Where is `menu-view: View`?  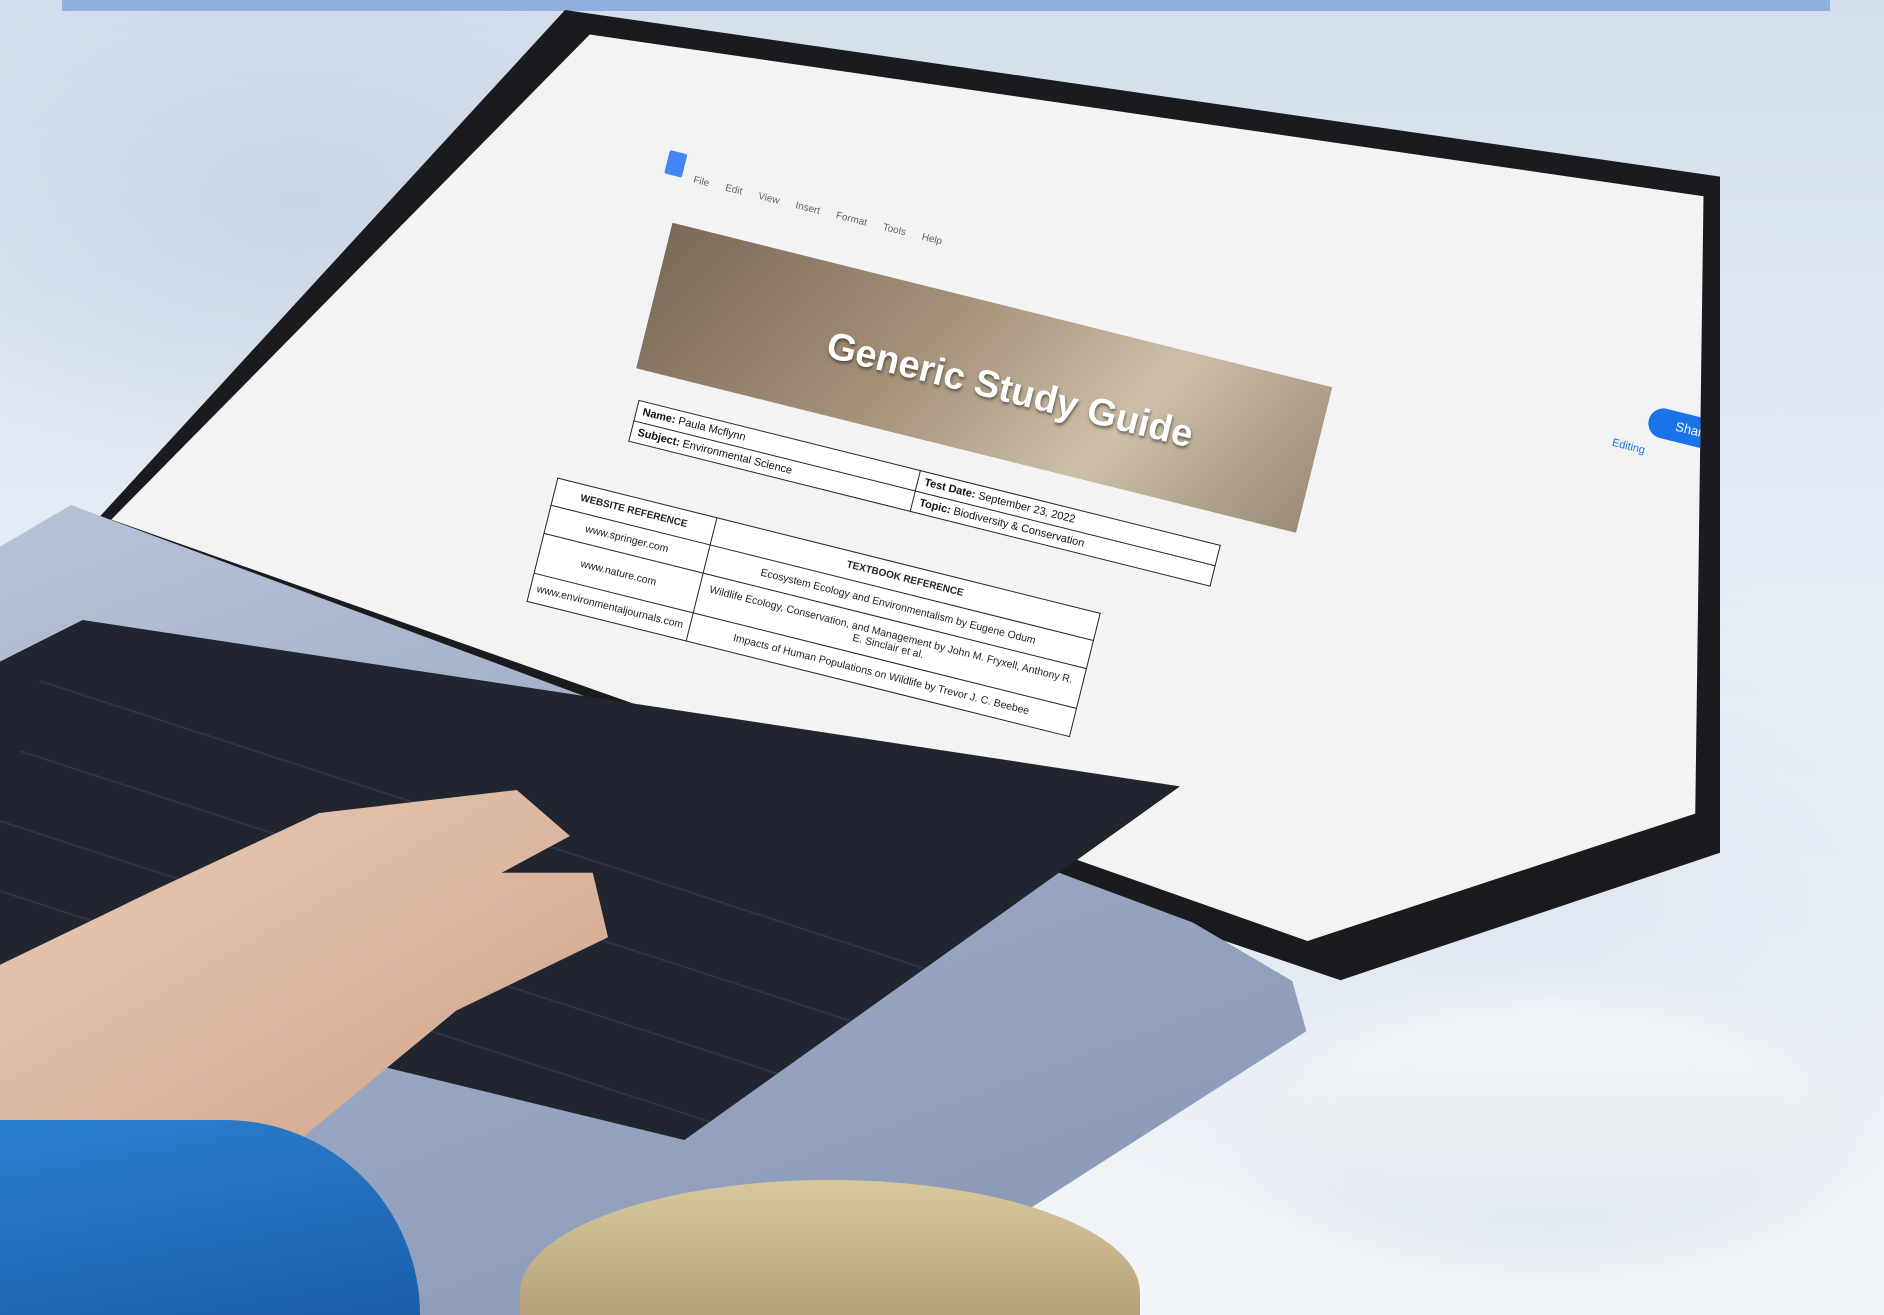 menu-view: View is located at coordinates (769, 199).